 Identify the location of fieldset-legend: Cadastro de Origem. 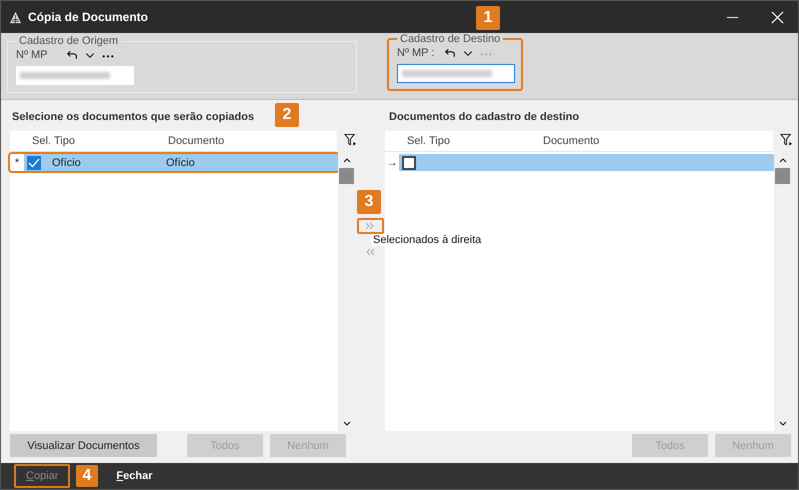
(69, 41).